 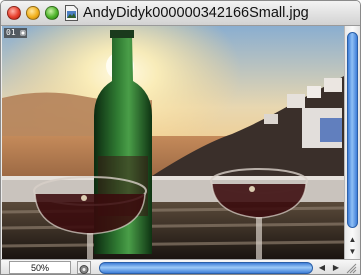 I want to click on window-title: AndyDidyk000000342166Small.jpg, so click(x=196, y=13).